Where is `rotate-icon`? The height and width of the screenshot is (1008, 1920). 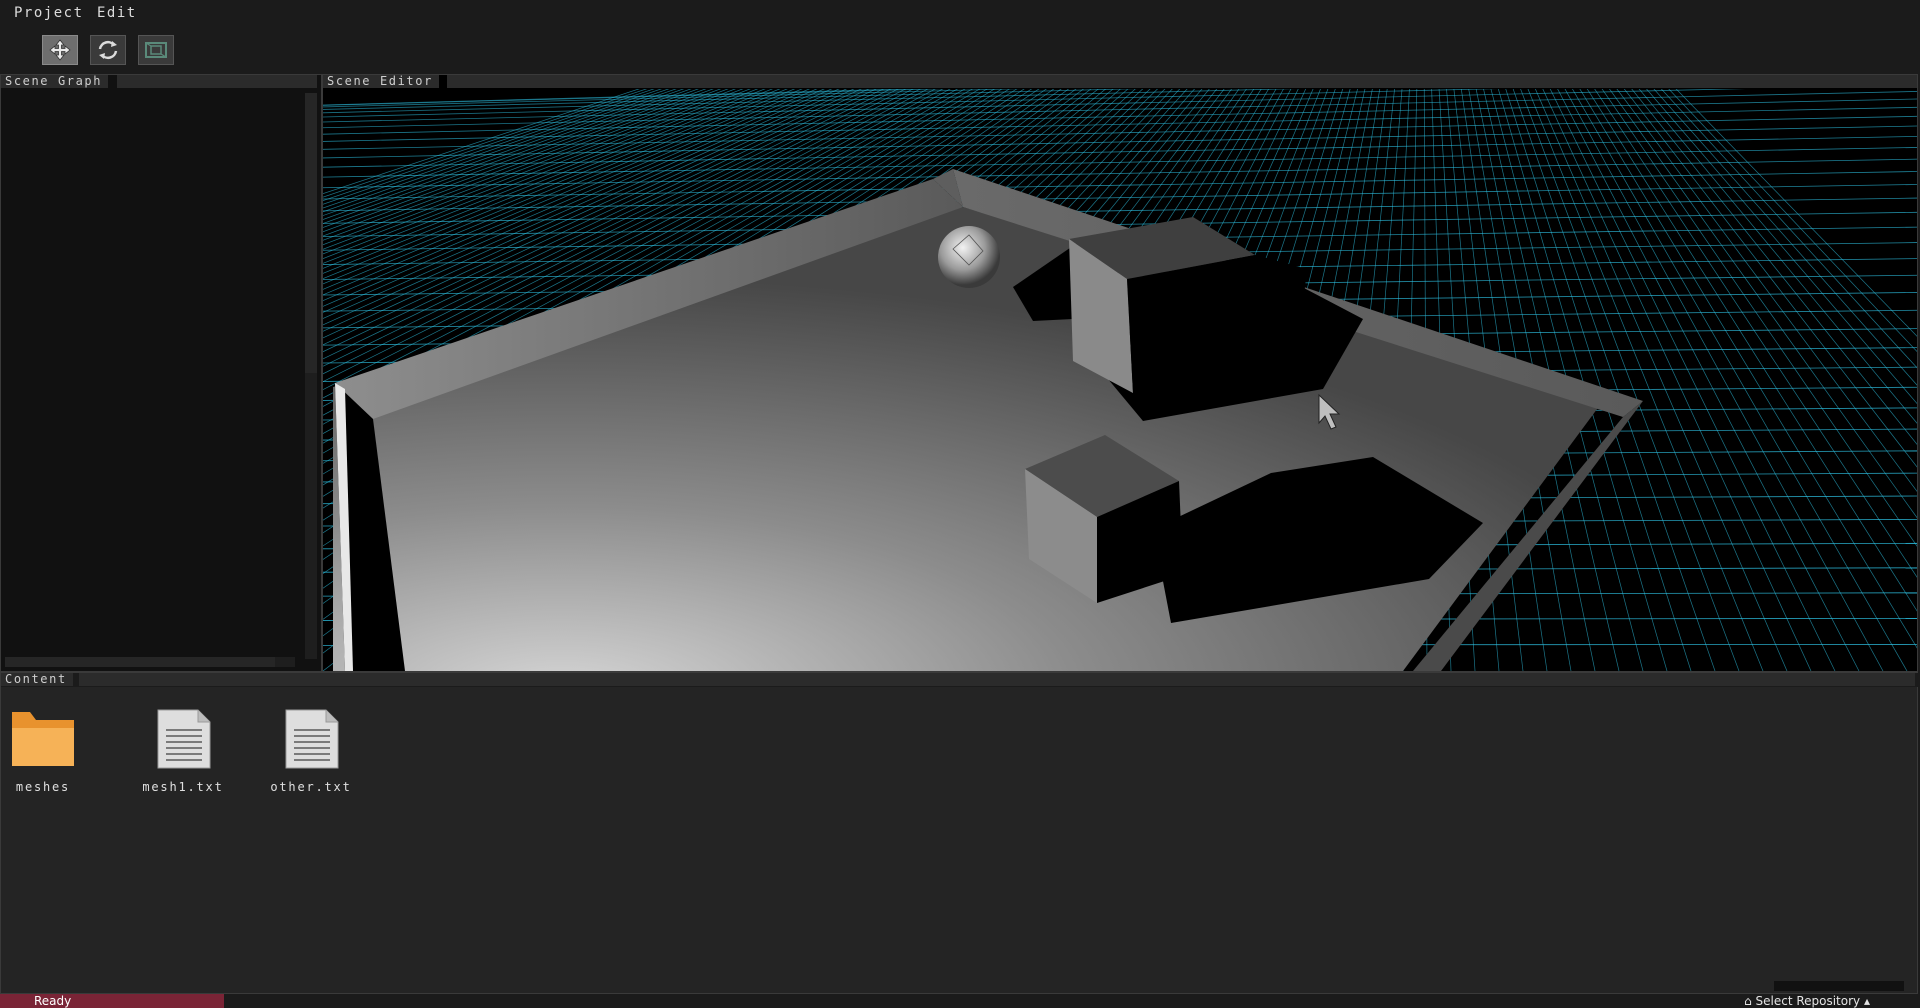
rotate-icon is located at coordinates (108, 50).